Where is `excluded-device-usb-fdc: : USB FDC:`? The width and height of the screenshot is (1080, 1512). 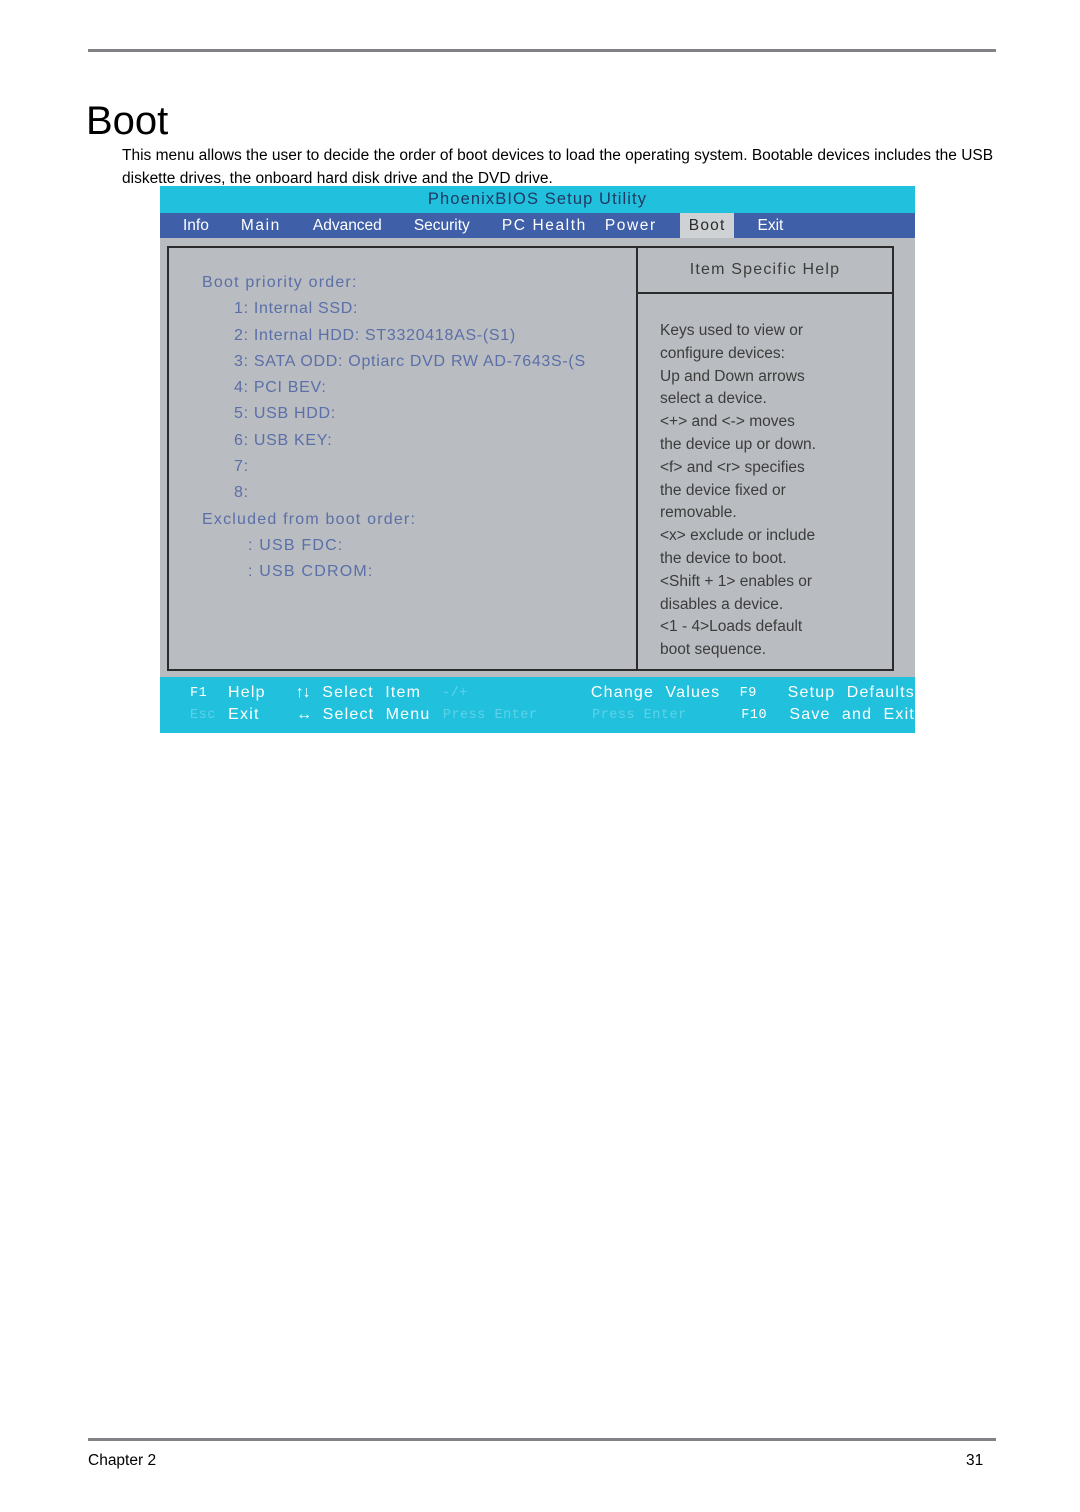 excluded-device-usb-fdc: : USB FDC: is located at coordinates (402, 546).